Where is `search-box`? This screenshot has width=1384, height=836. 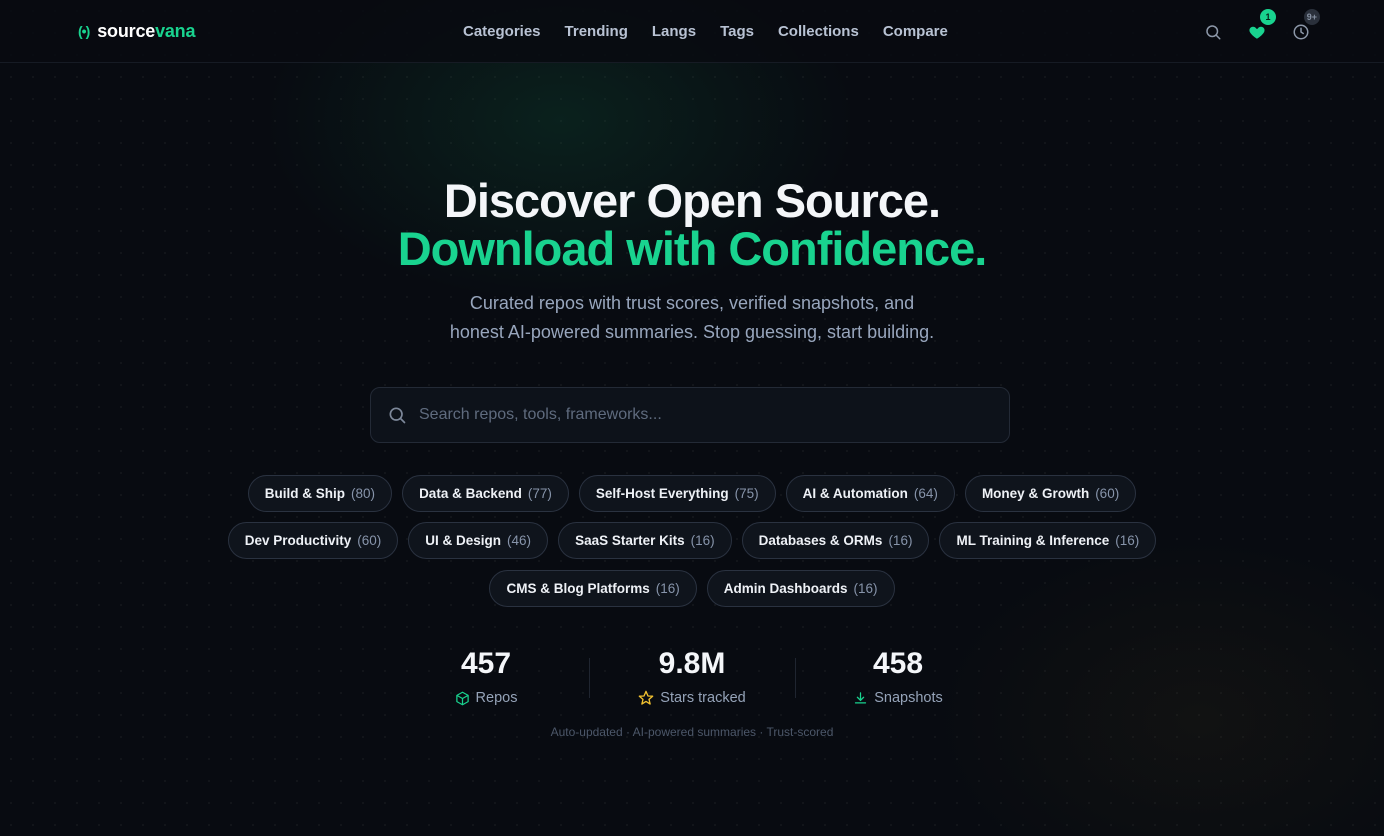 search-box is located at coordinates (690, 415).